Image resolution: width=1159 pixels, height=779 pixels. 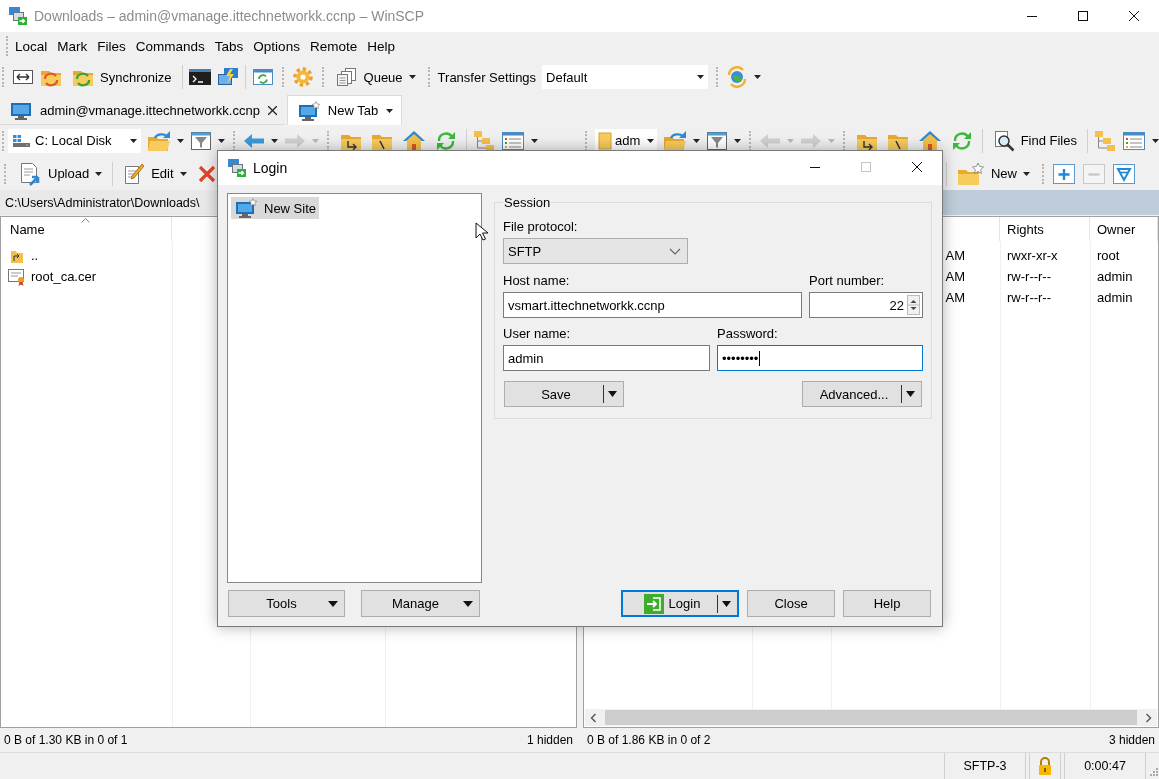 I want to click on field-label: Password:, so click(x=748, y=334).